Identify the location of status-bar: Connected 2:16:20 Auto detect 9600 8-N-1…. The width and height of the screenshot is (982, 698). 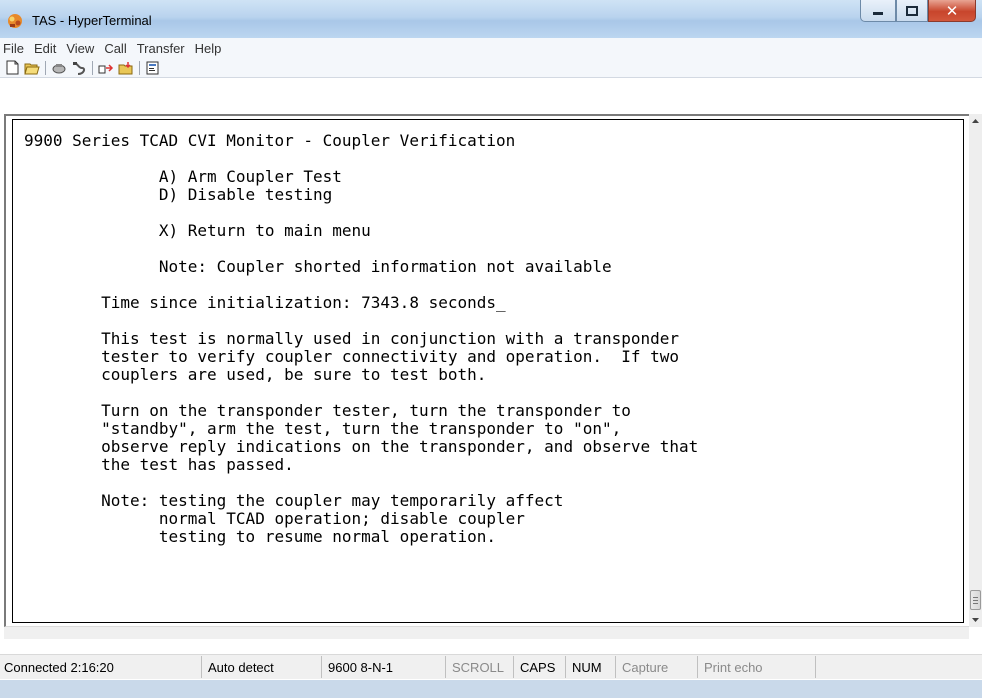
(491, 666).